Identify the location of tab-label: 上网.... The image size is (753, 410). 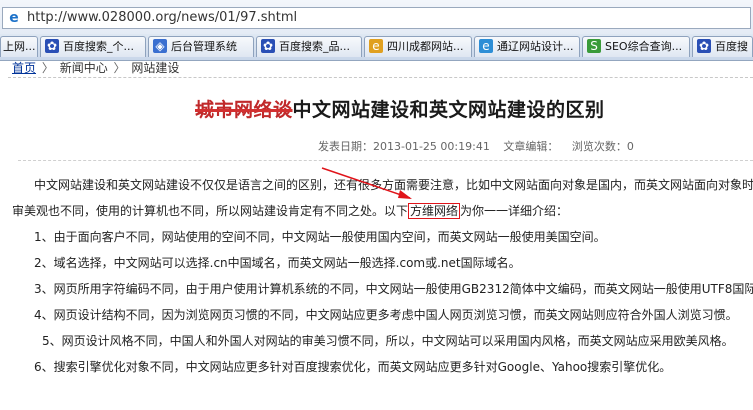
(19, 46).